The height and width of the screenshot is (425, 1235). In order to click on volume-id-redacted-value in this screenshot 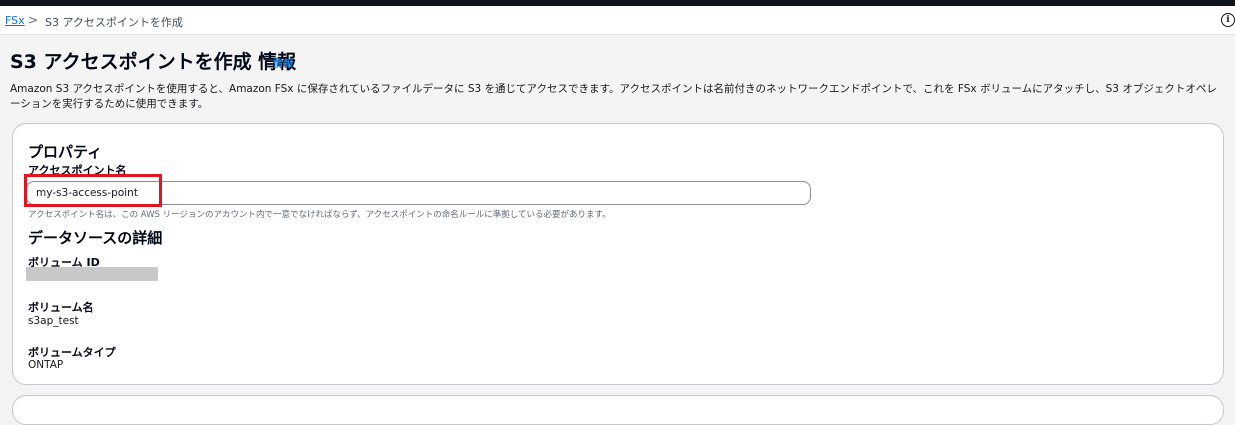, I will do `click(92, 274)`.